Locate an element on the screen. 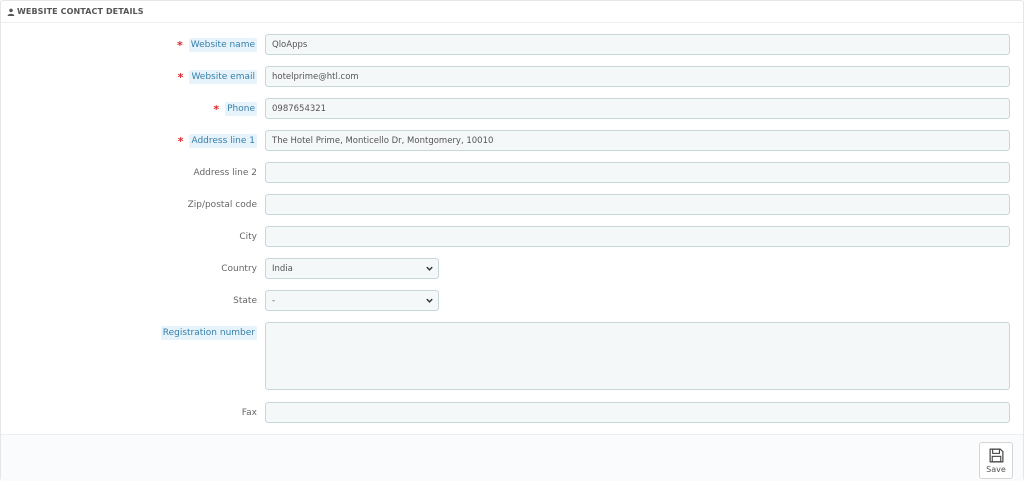 This screenshot has width=1024, height=481. website-name-label: Website name is located at coordinates (222, 44).